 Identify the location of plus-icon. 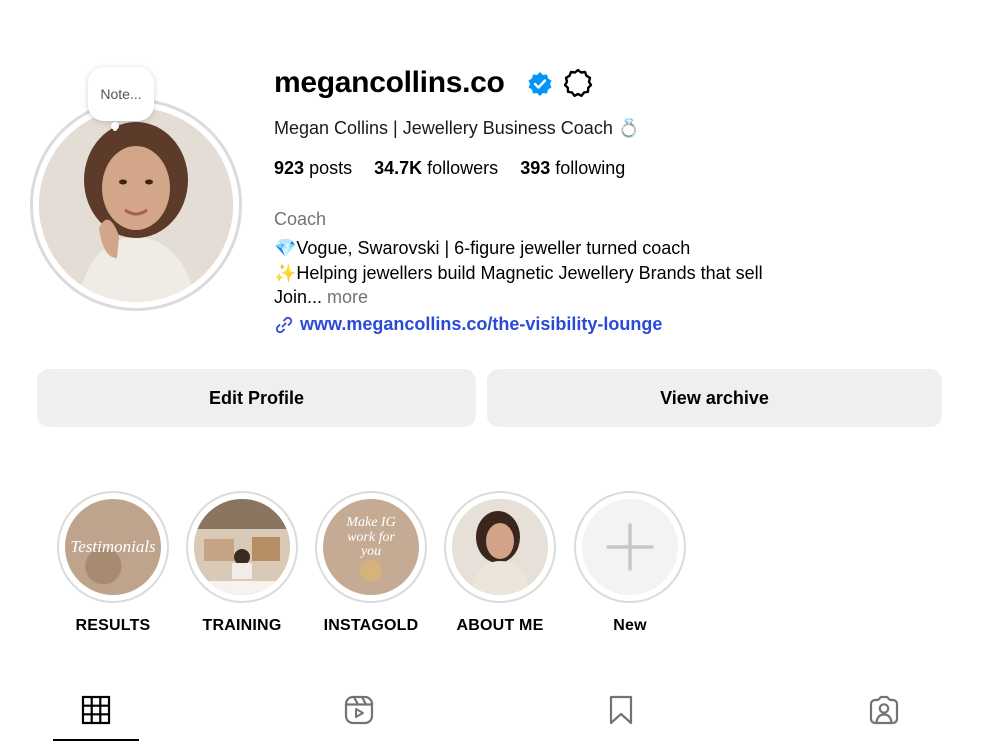
(630, 547).